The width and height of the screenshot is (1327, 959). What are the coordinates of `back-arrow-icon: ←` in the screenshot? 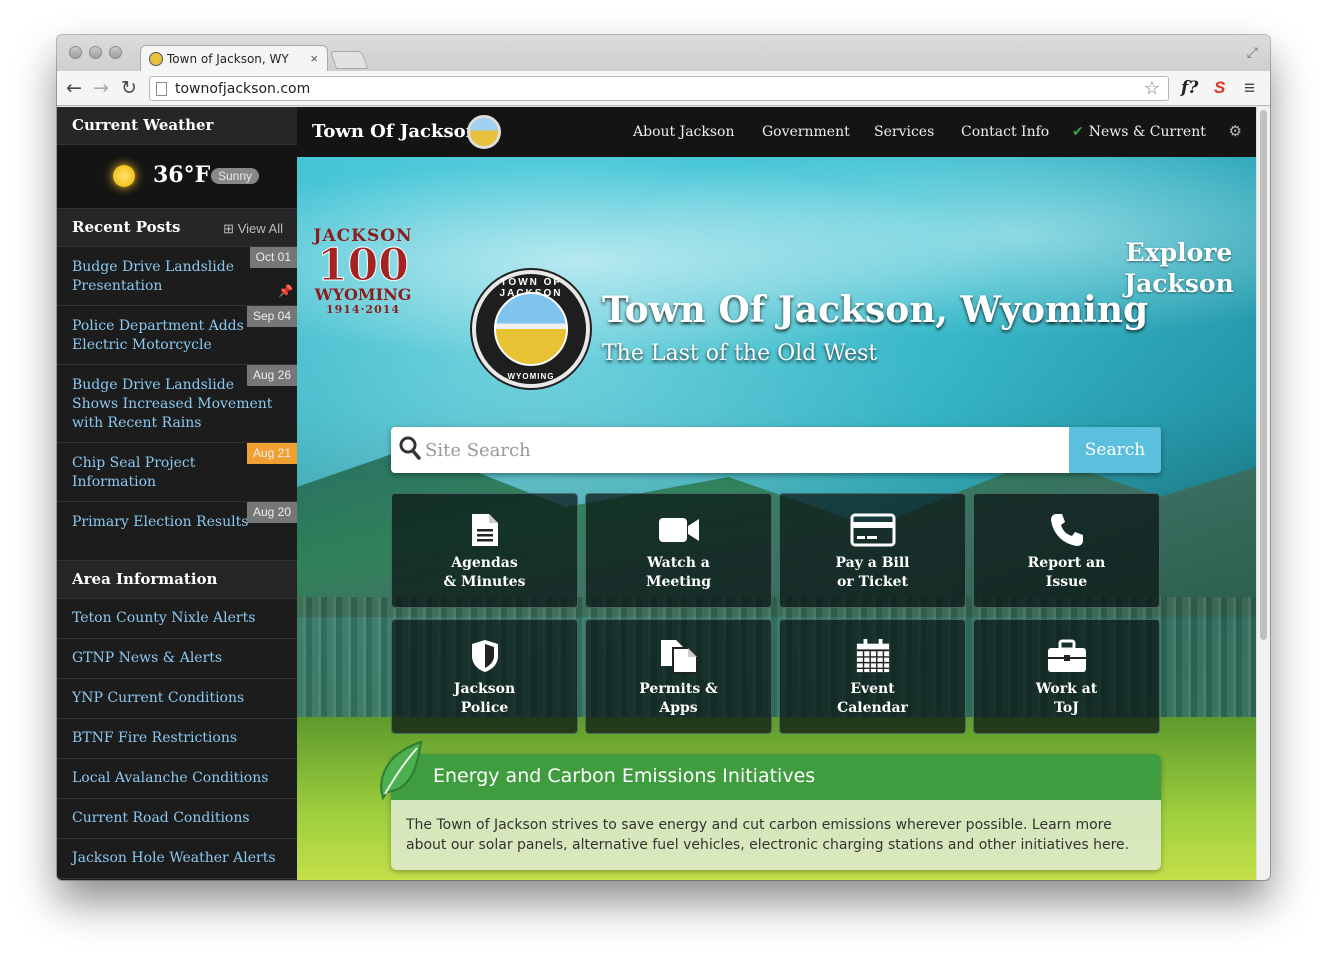 It's located at (74, 88).